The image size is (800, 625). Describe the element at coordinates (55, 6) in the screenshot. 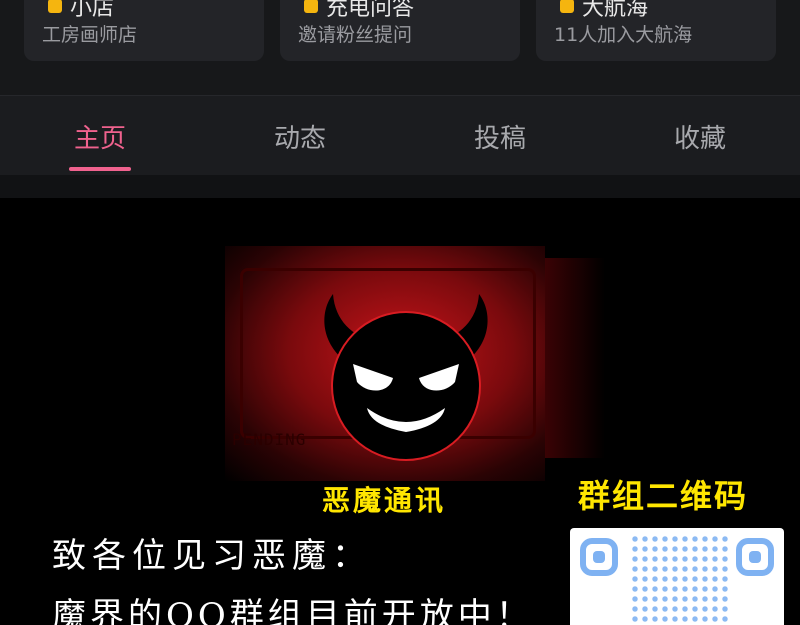

I see `shop-icon` at that location.